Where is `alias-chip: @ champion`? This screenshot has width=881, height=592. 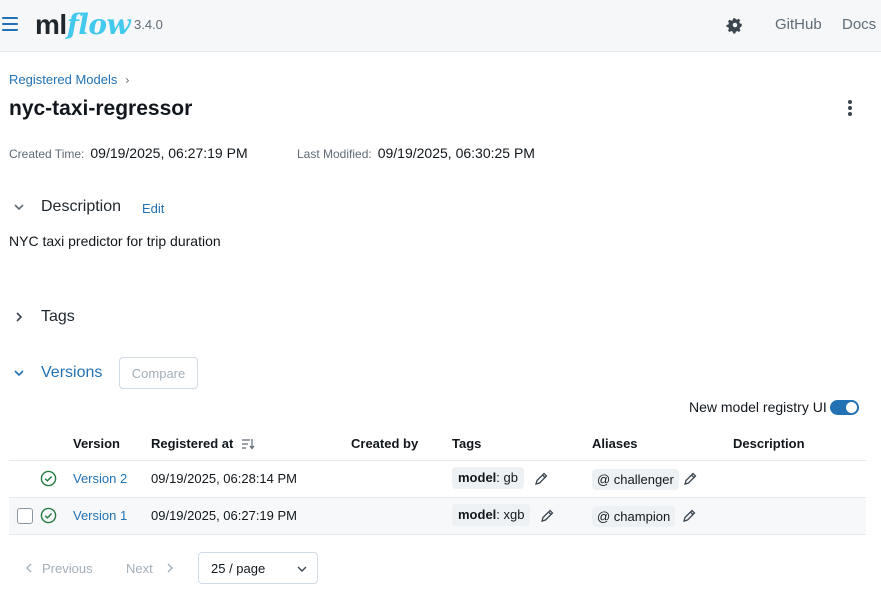 alias-chip: @ champion is located at coordinates (634, 516).